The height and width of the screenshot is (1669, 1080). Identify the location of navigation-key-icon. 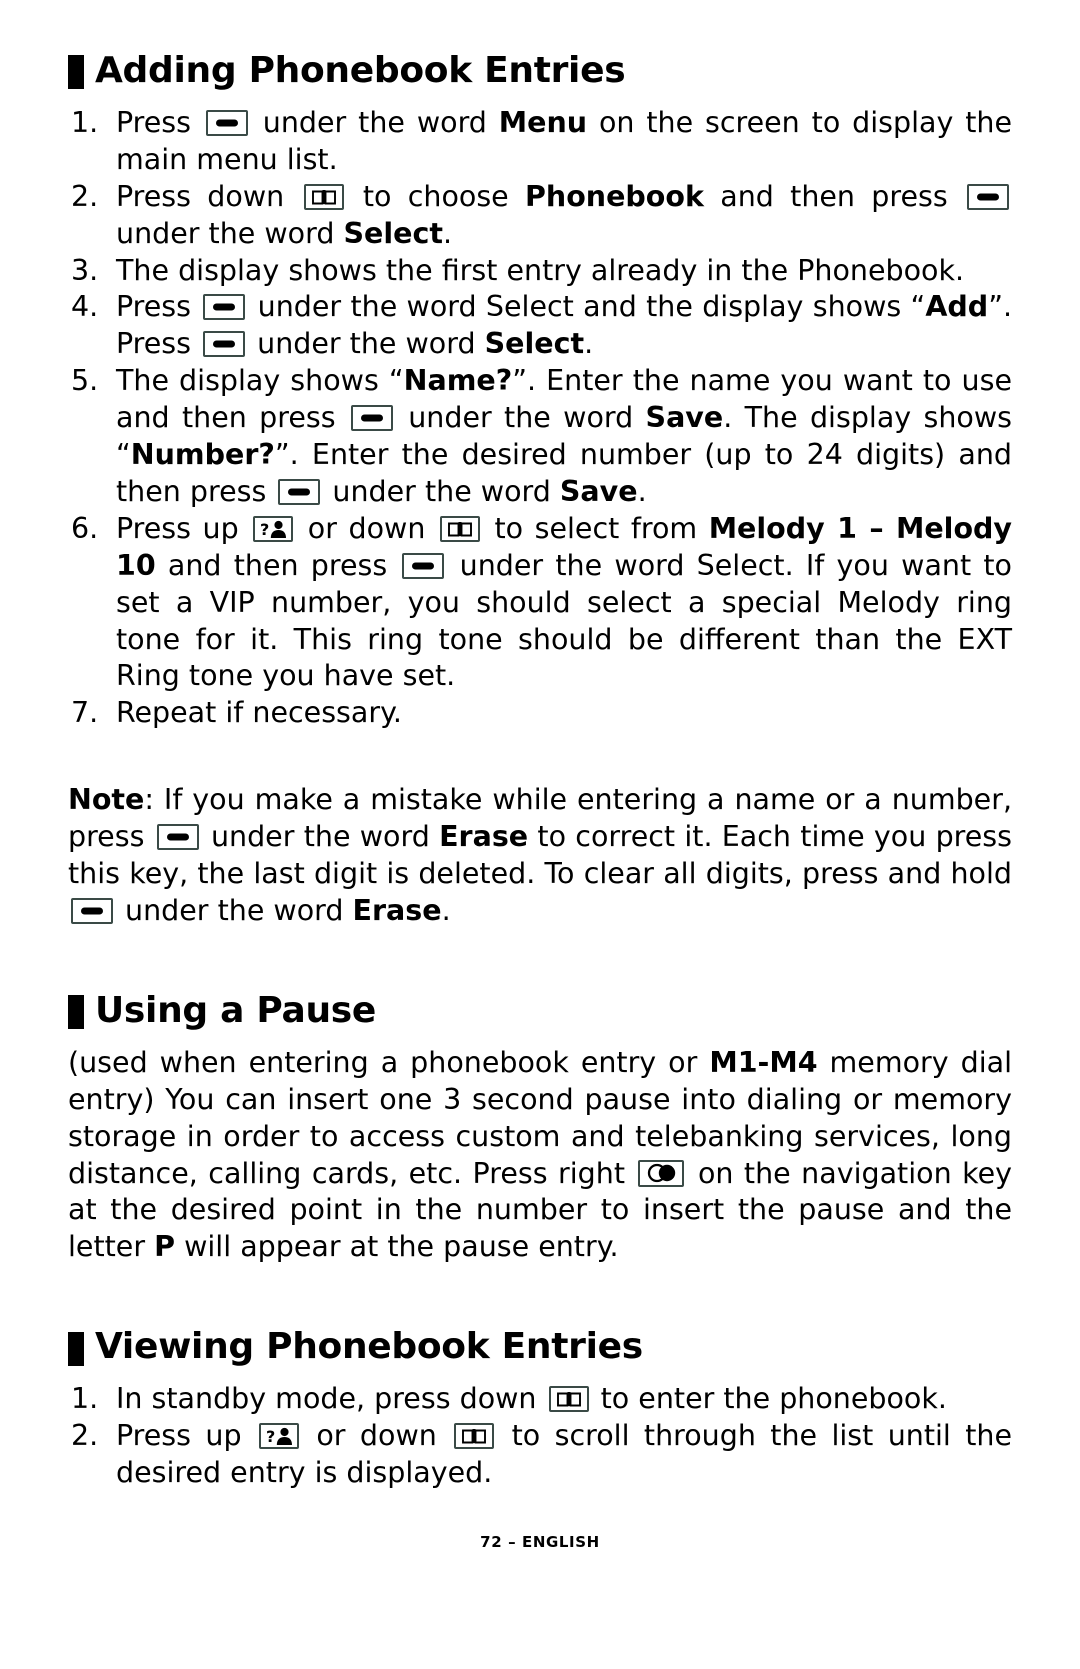
(661, 1173).